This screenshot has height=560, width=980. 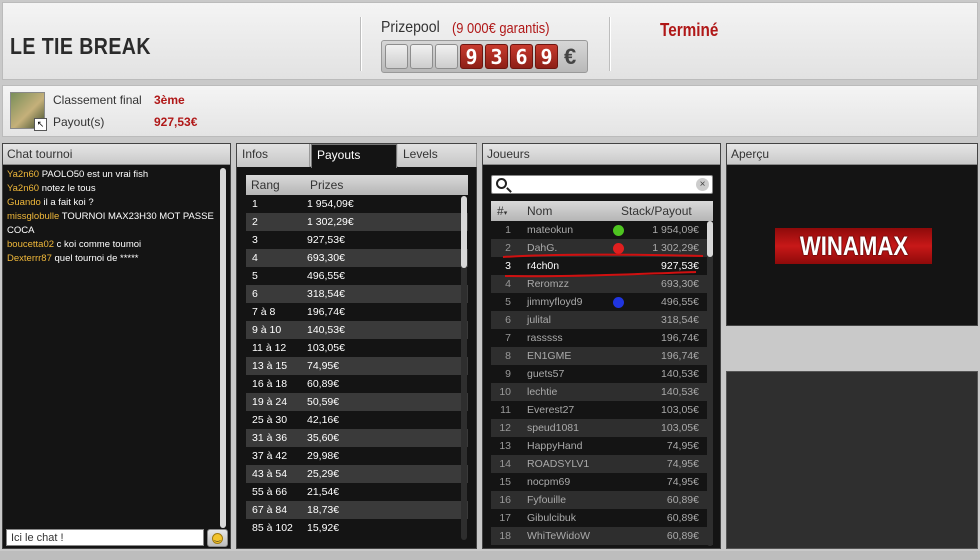 What do you see at coordinates (656, 211) in the screenshot?
I see `column-stack-payout: Stack/Payout` at bounding box center [656, 211].